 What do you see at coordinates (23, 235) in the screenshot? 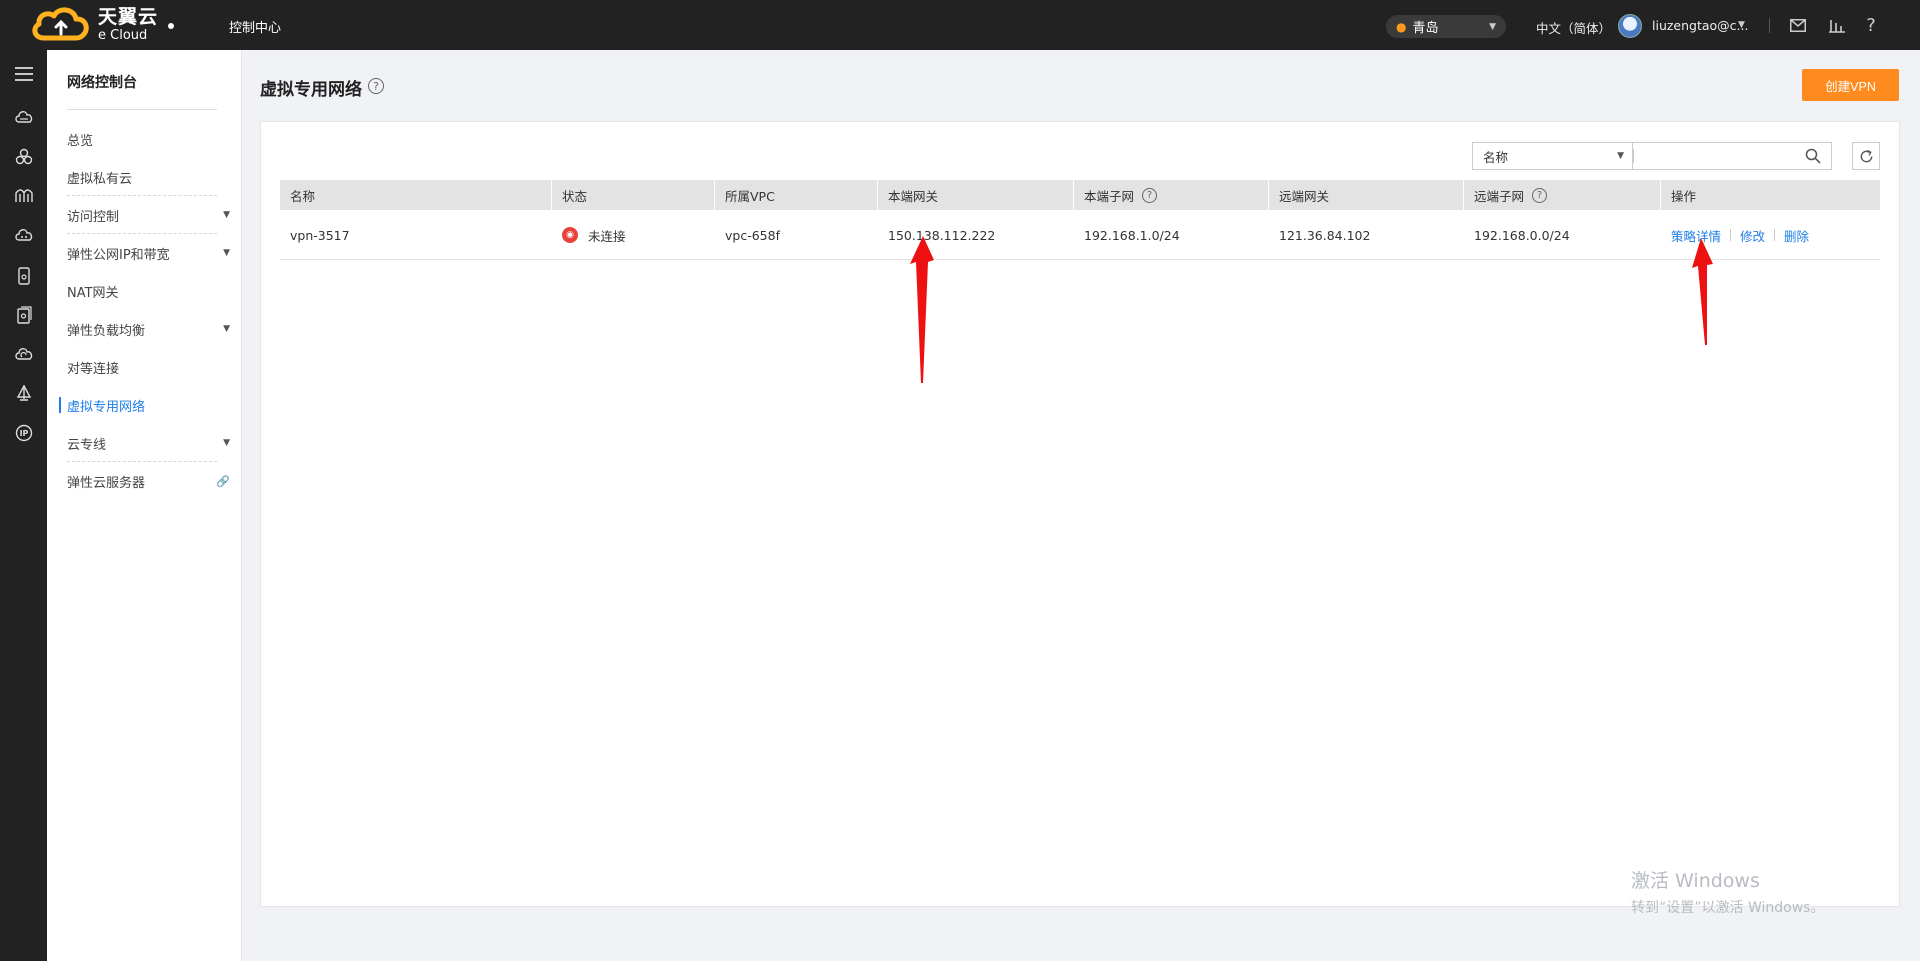
I see `cloud-db-icon` at bounding box center [23, 235].